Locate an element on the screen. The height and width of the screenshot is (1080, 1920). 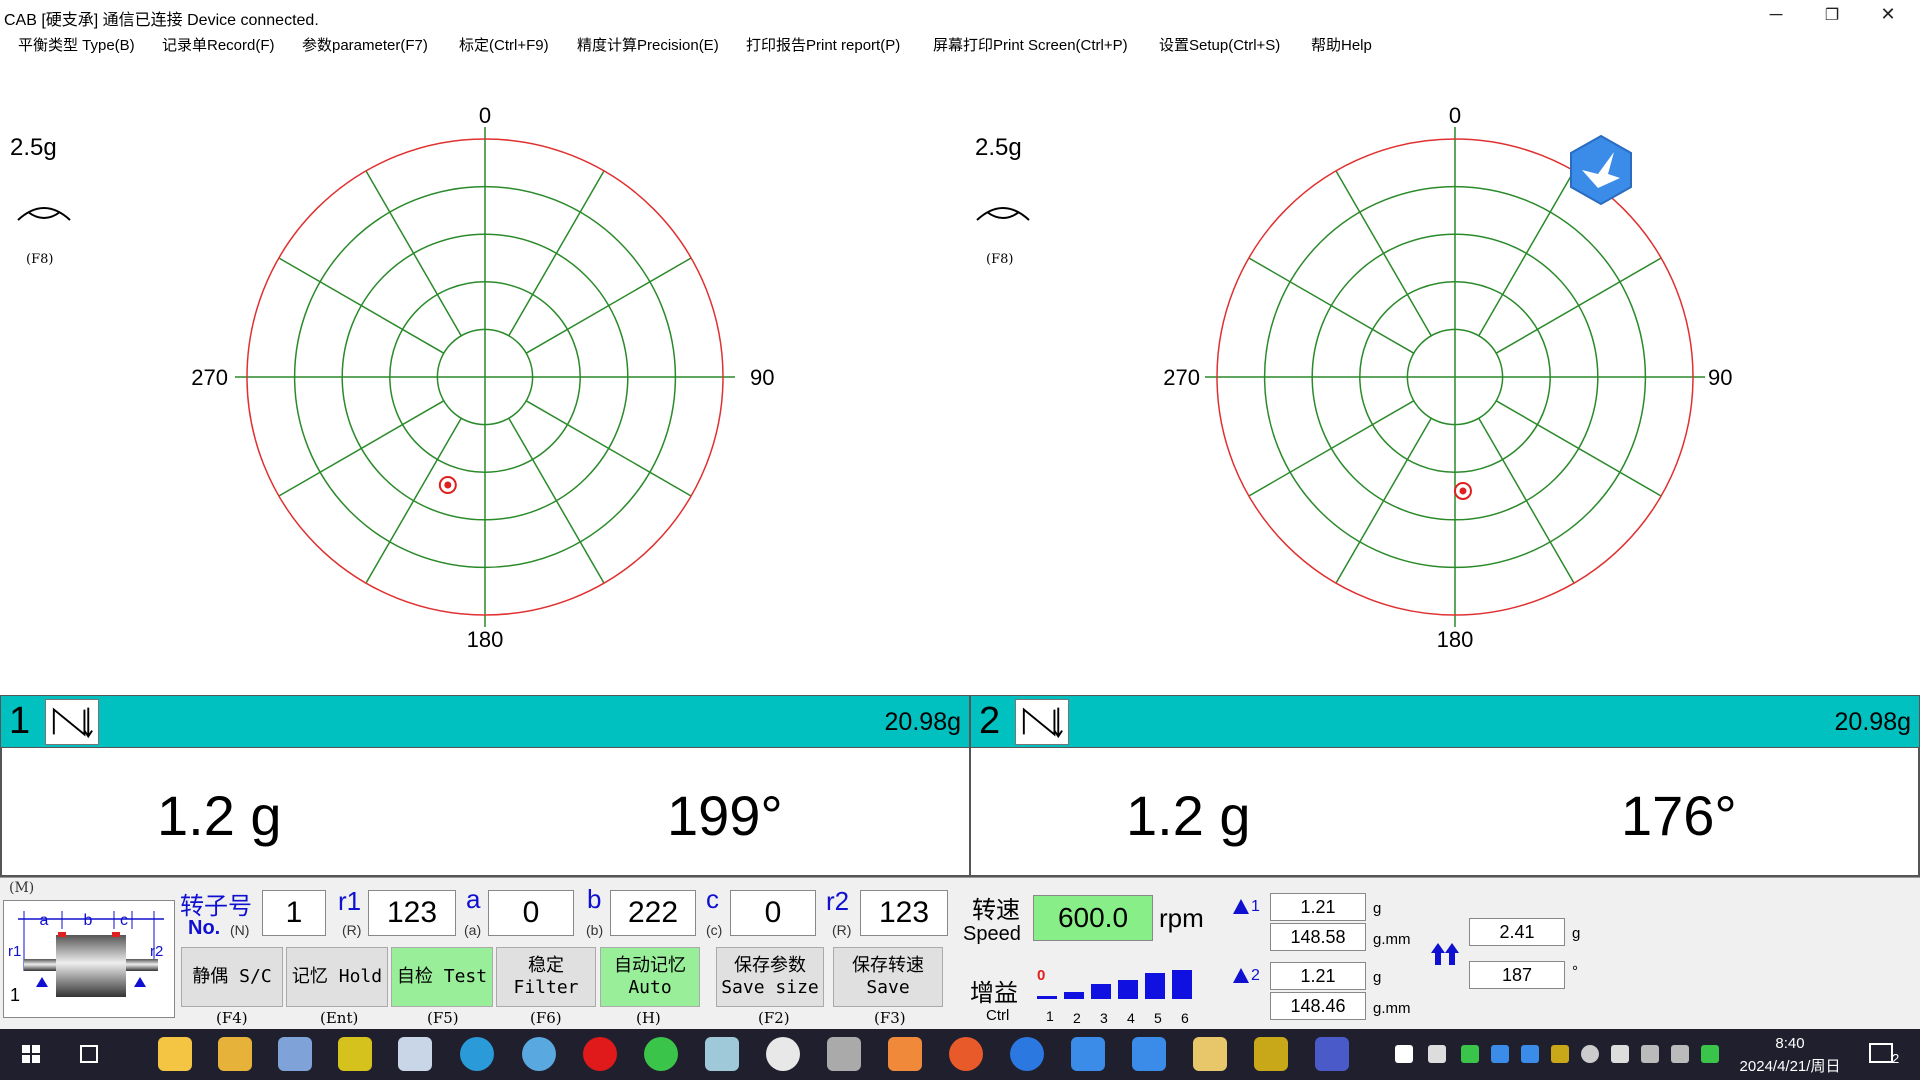
r1-key: (R) is located at coordinates (352, 930).